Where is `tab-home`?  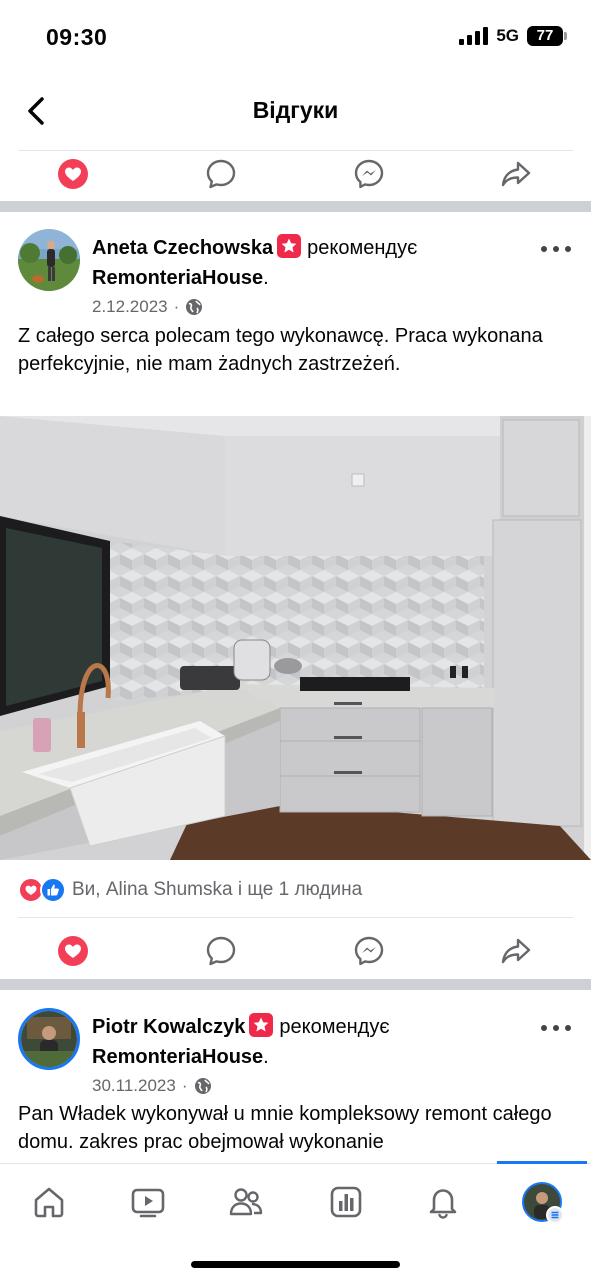
tab-home is located at coordinates (49, 1202).